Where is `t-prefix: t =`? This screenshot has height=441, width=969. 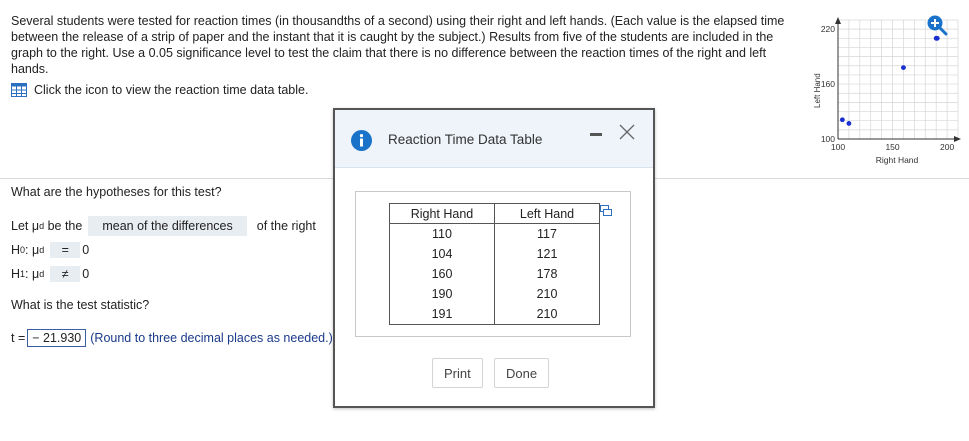 t-prefix: t = is located at coordinates (18, 338).